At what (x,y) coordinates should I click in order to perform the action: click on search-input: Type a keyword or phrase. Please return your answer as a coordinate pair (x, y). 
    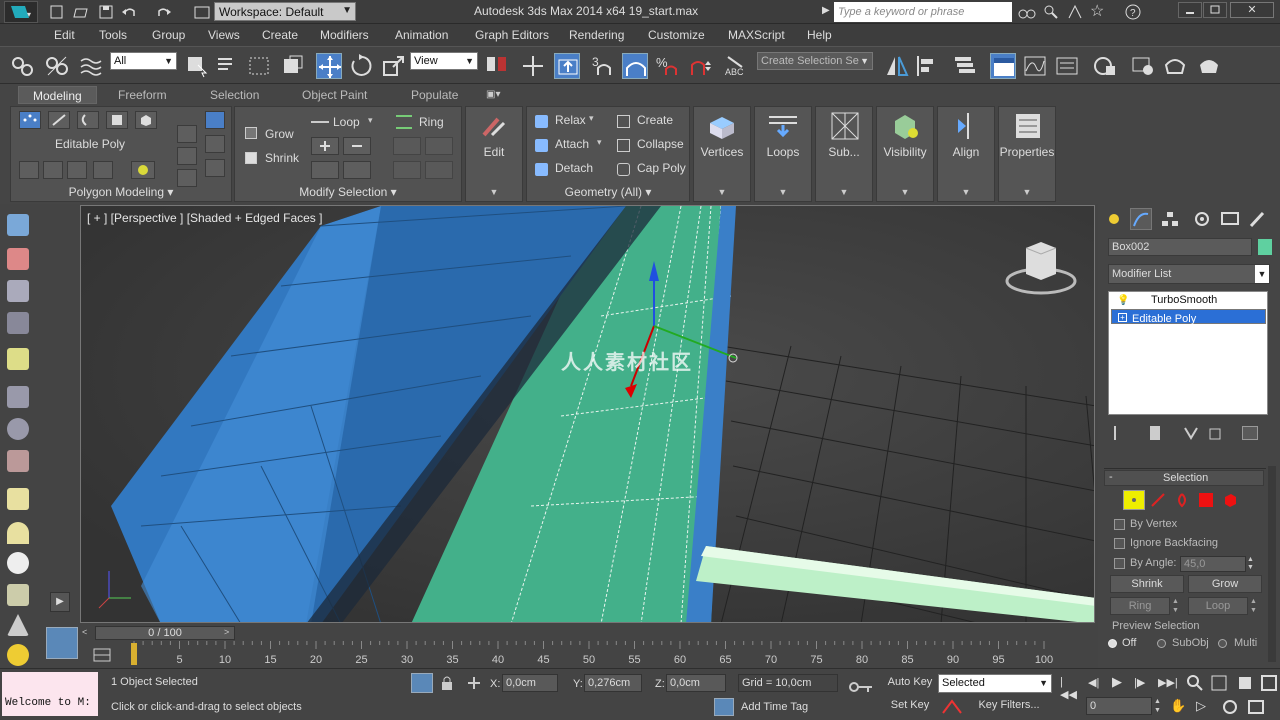
    Looking at the image, I should click on (923, 12).